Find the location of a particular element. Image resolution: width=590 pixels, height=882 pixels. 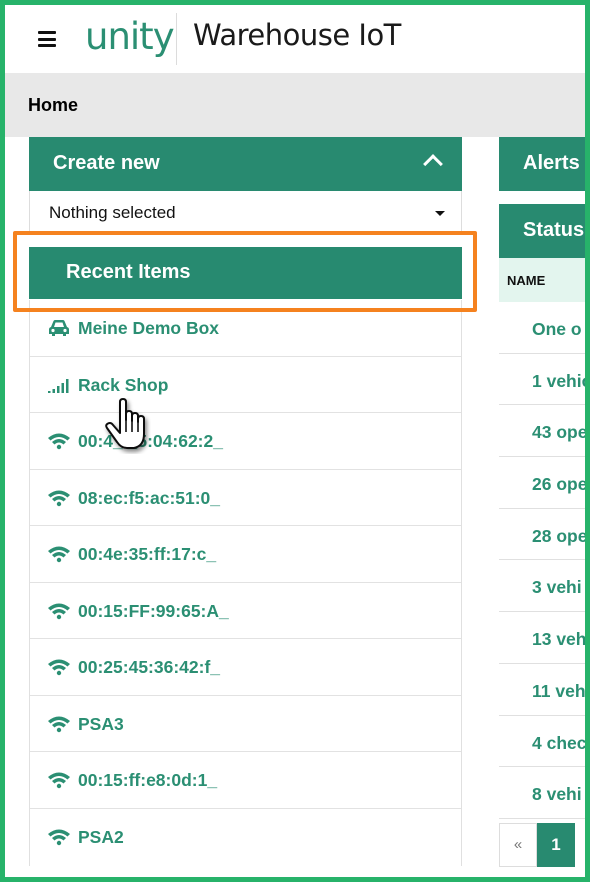

table-row: 8 vehi is located at coordinates (542, 793).